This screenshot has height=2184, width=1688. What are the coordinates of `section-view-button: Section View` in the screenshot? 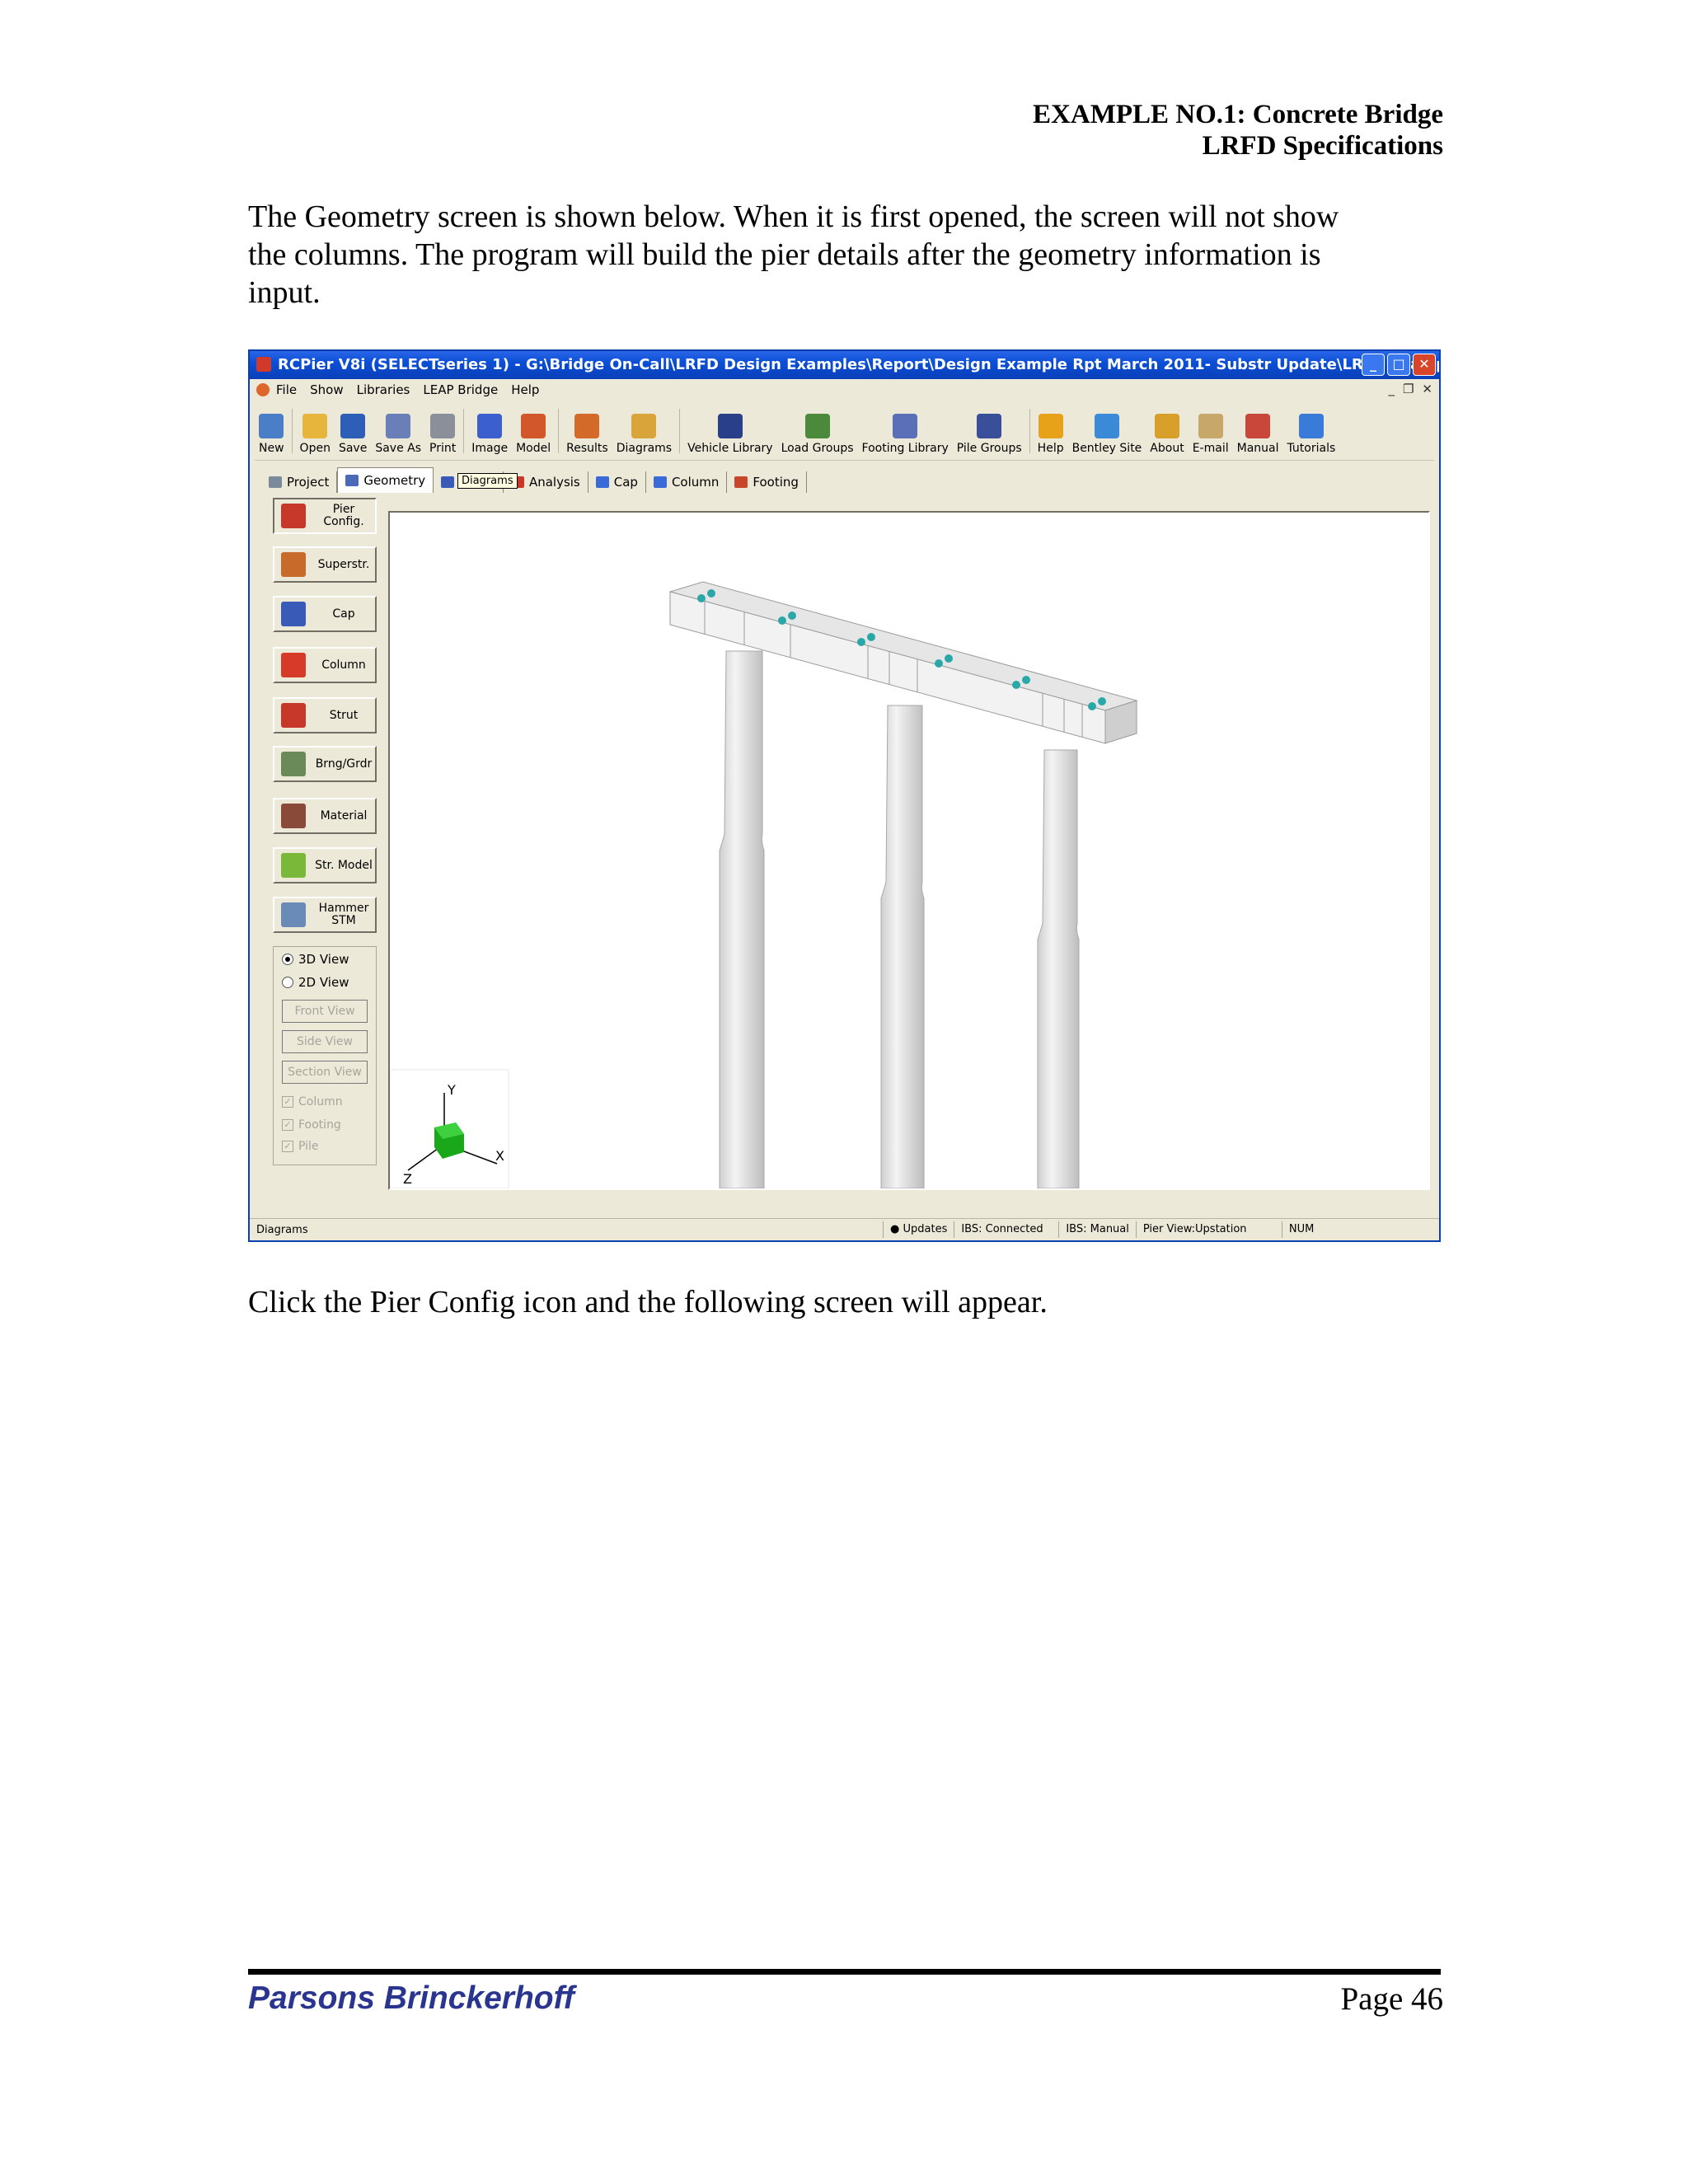 It's located at (325, 1072).